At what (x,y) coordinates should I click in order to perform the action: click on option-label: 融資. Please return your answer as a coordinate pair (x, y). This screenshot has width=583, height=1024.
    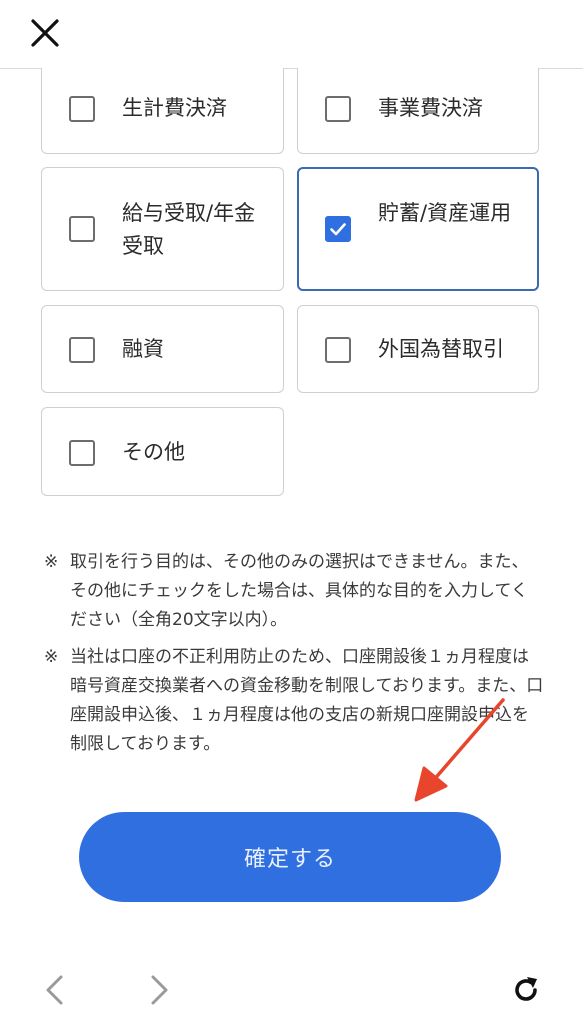
    Looking at the image, I should click on (143, 349).